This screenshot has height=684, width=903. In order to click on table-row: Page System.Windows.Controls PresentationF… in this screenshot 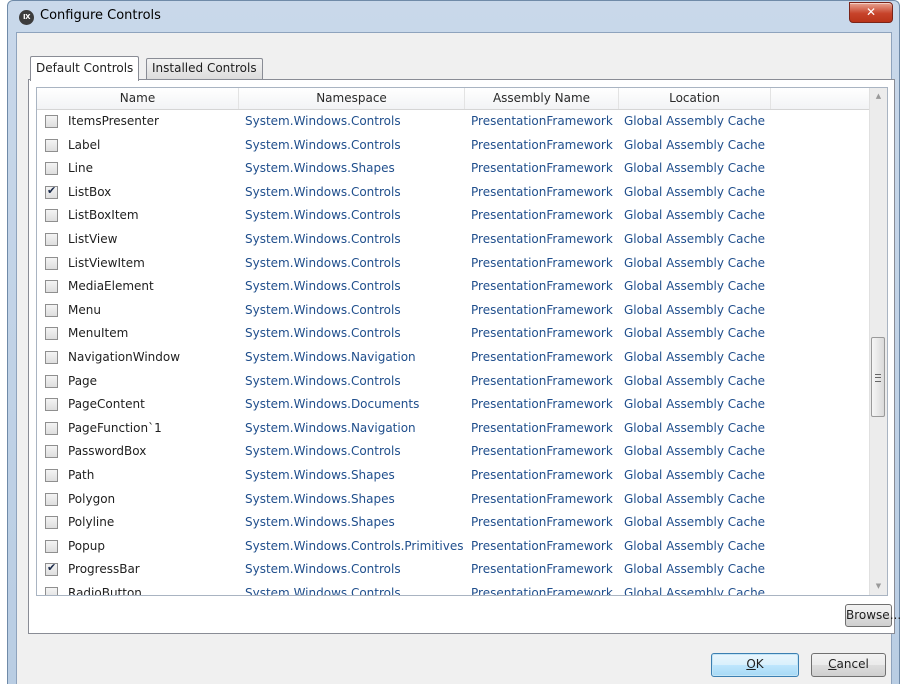, I will do `click(454, 382)`.